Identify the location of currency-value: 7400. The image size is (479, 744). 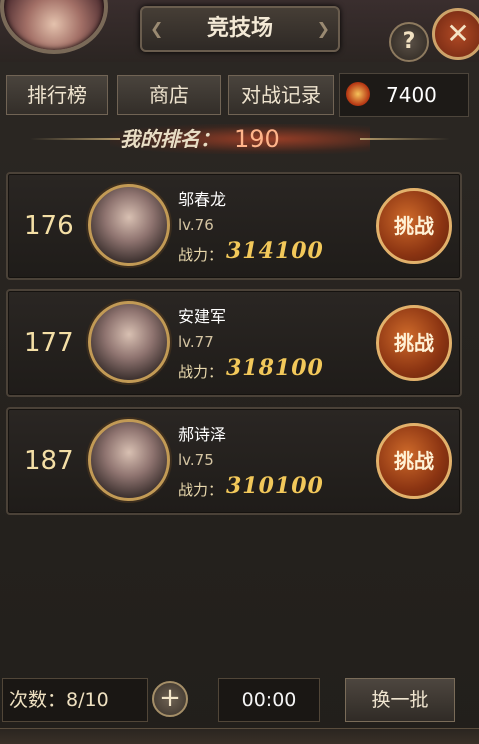
(411, 95).